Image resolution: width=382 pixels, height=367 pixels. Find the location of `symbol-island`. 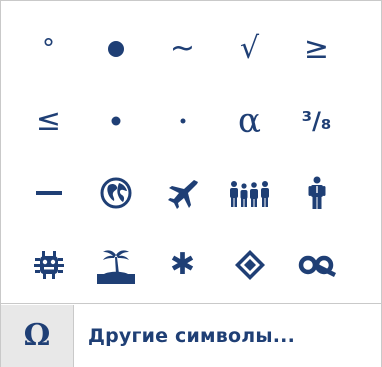

symbol-island is located at coordinates (115, 265).